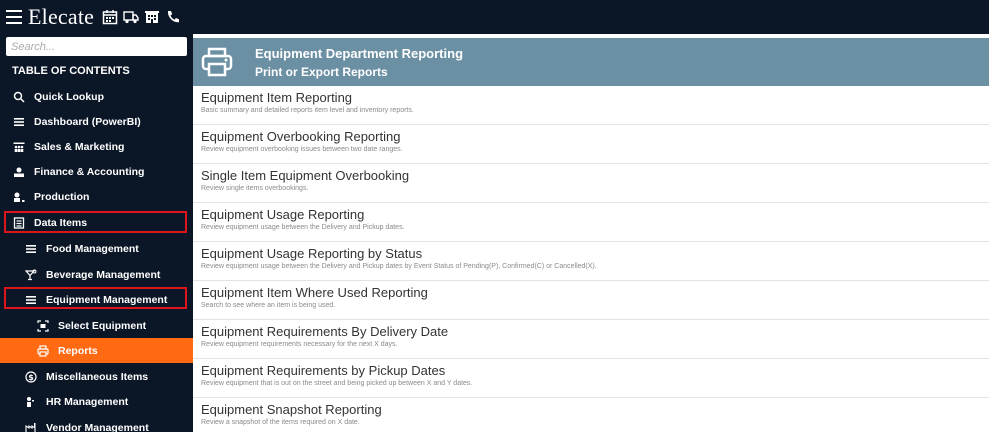 The height and width of the screenshot is (432, 989). Describe the element at coordinates (321, 72) in the screenshot. I see `page-subtitle: Print or Export Reports` at that location.